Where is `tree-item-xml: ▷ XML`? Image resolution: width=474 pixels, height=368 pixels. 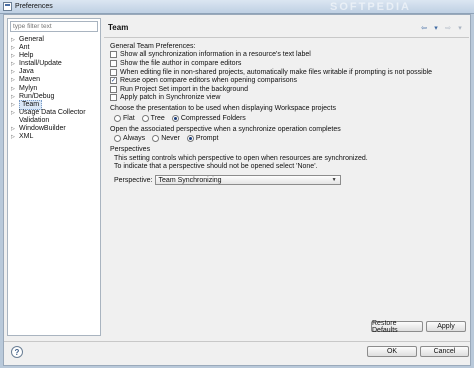 tree-item-xml: ▷ XML is located at coordinates (54, 137).